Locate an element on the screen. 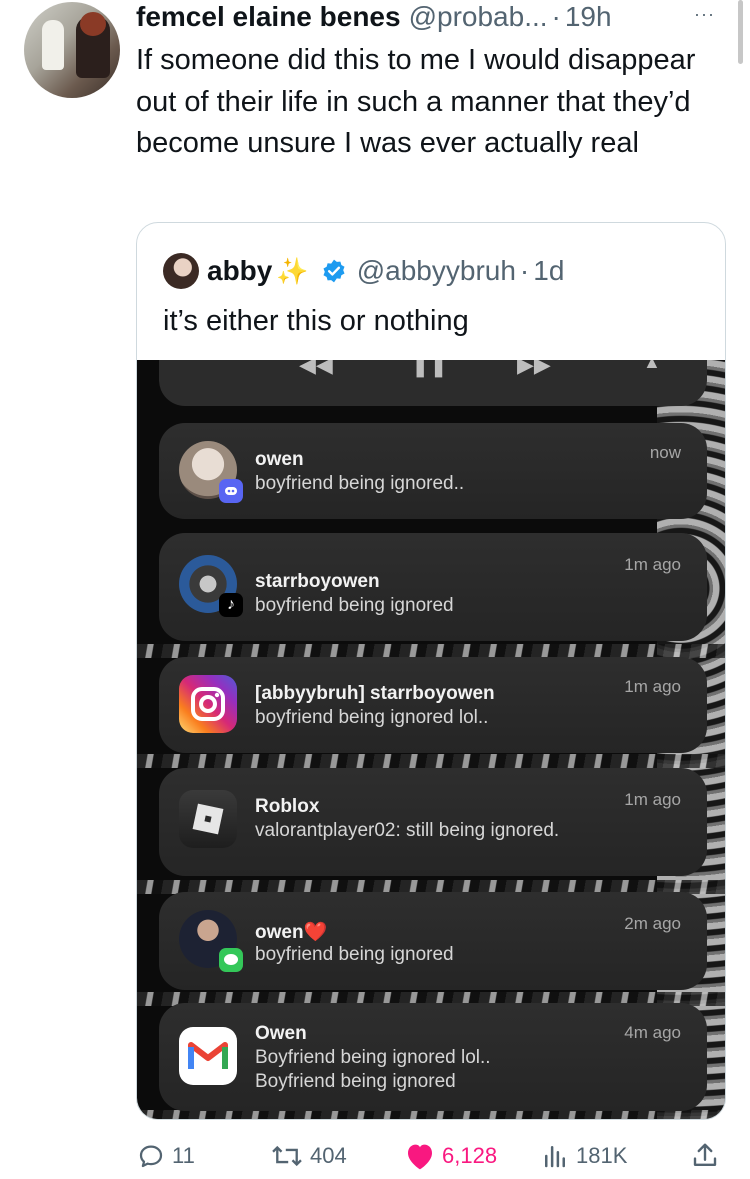  quoted-tweet-header: abby ✨ @abbyybruh · 1d is located at coordinates (363, 271).